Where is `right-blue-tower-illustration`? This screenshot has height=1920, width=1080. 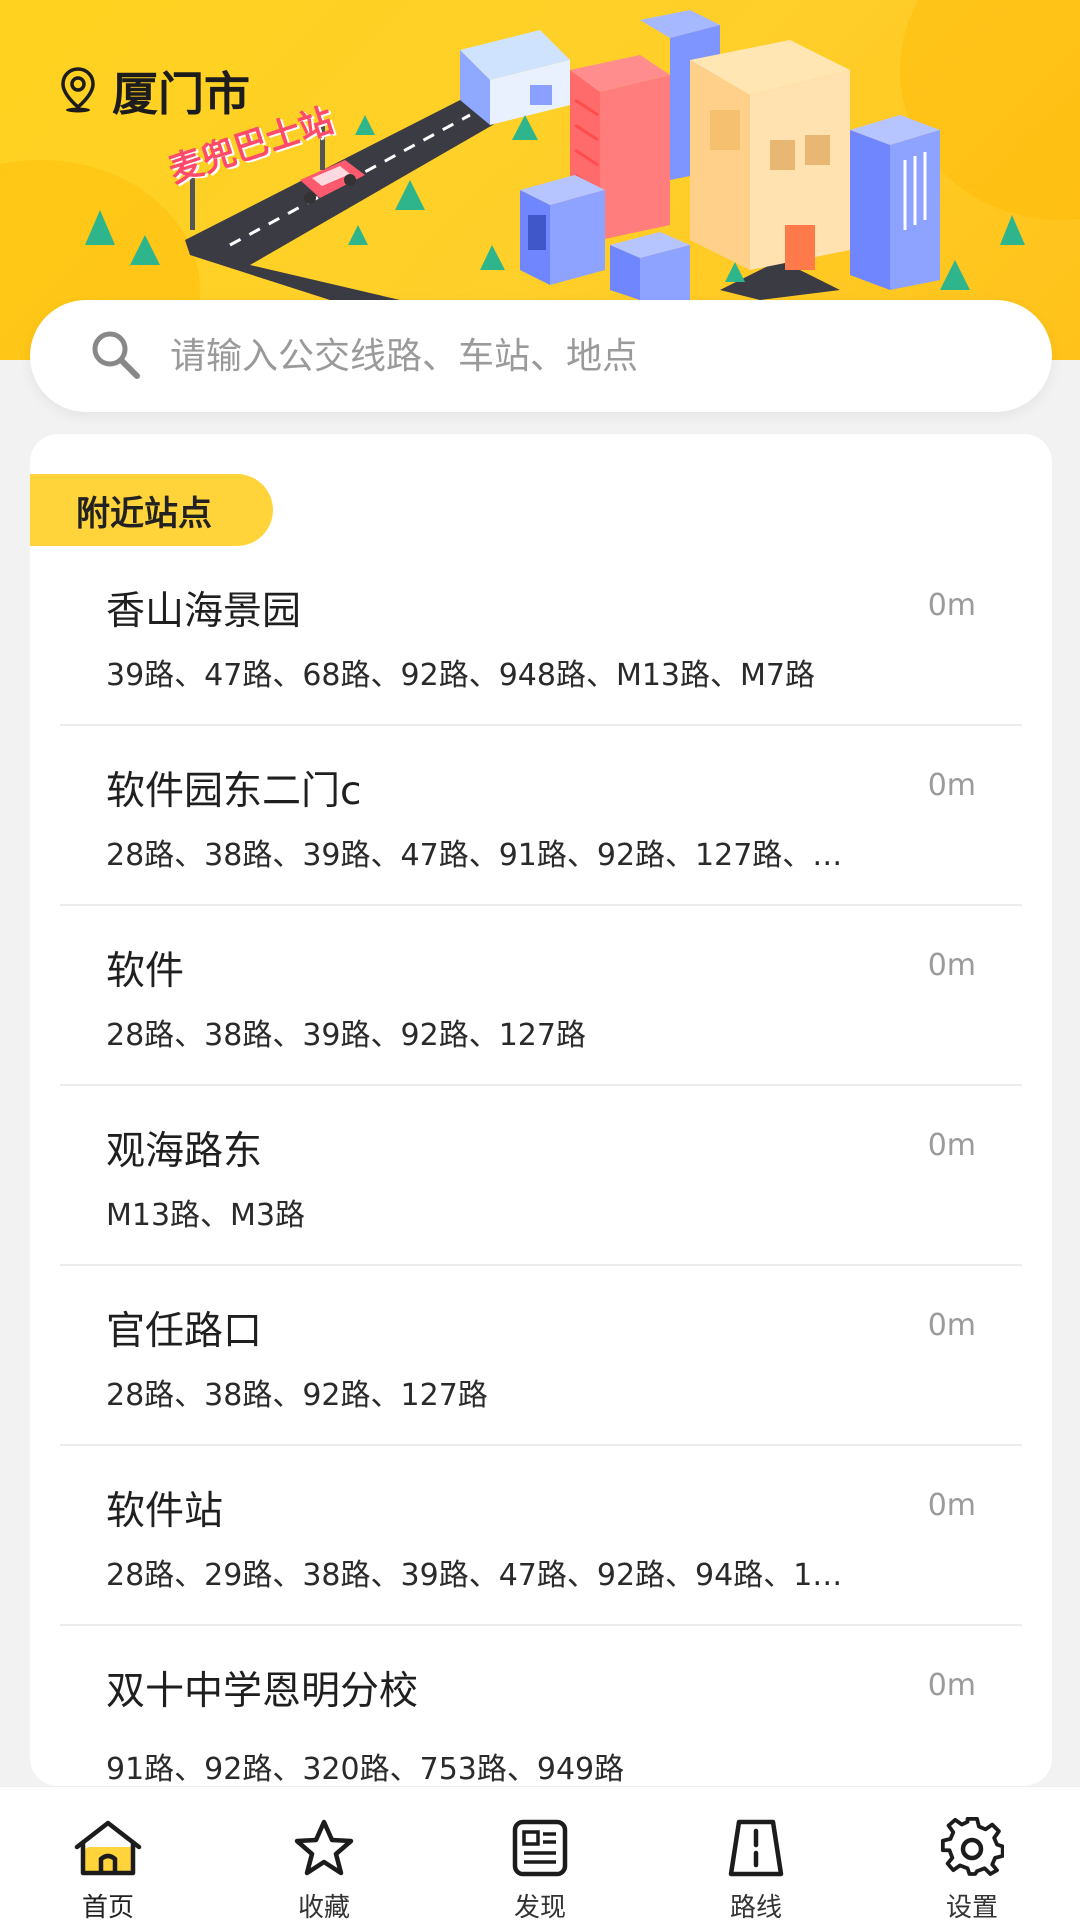 right-blue-tower-illustration is located at coordinates (895, 202).